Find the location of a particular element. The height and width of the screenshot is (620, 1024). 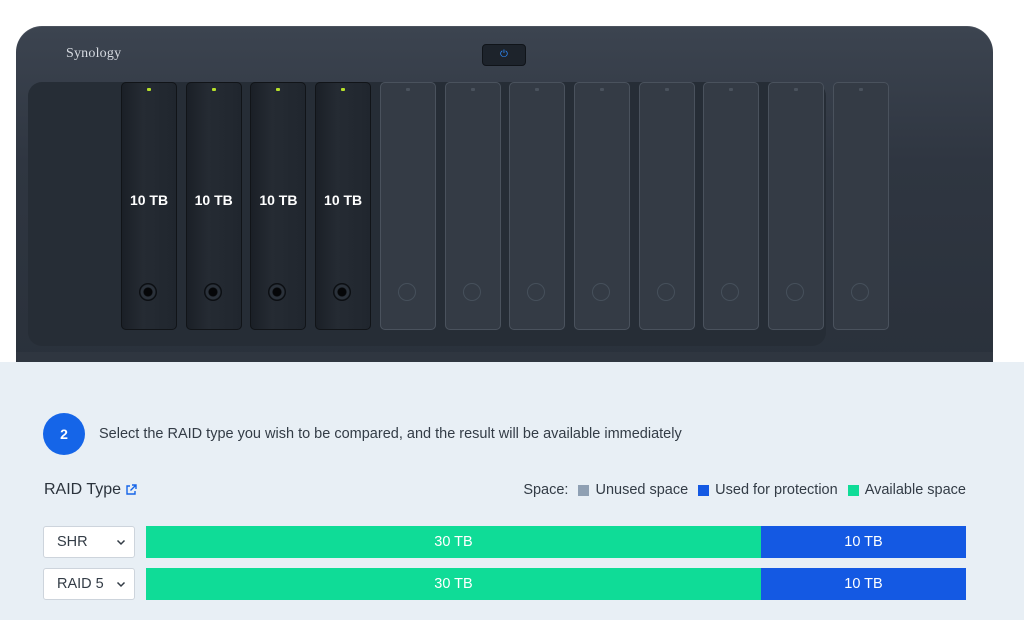

raid-type-value: SHR is located at coordinates (72, 542).